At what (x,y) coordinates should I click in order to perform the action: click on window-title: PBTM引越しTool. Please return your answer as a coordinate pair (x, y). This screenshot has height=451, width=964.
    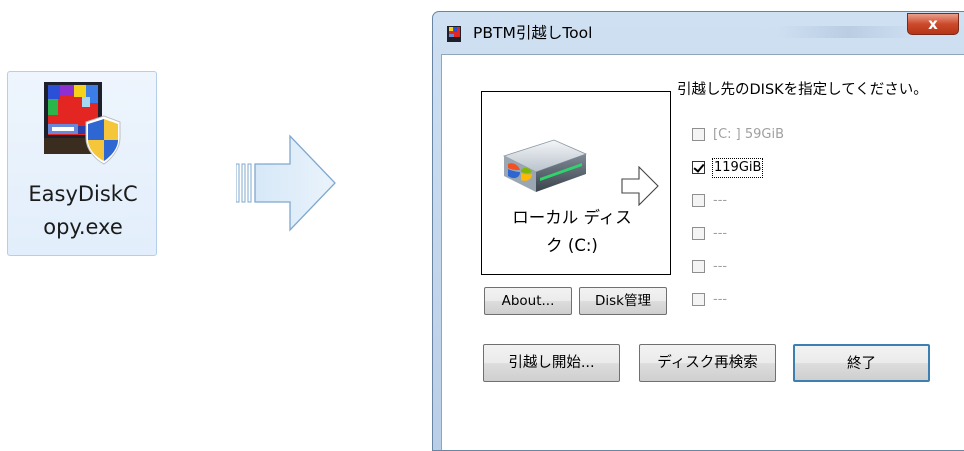
    Looking at the image, I should click on (533, 33).